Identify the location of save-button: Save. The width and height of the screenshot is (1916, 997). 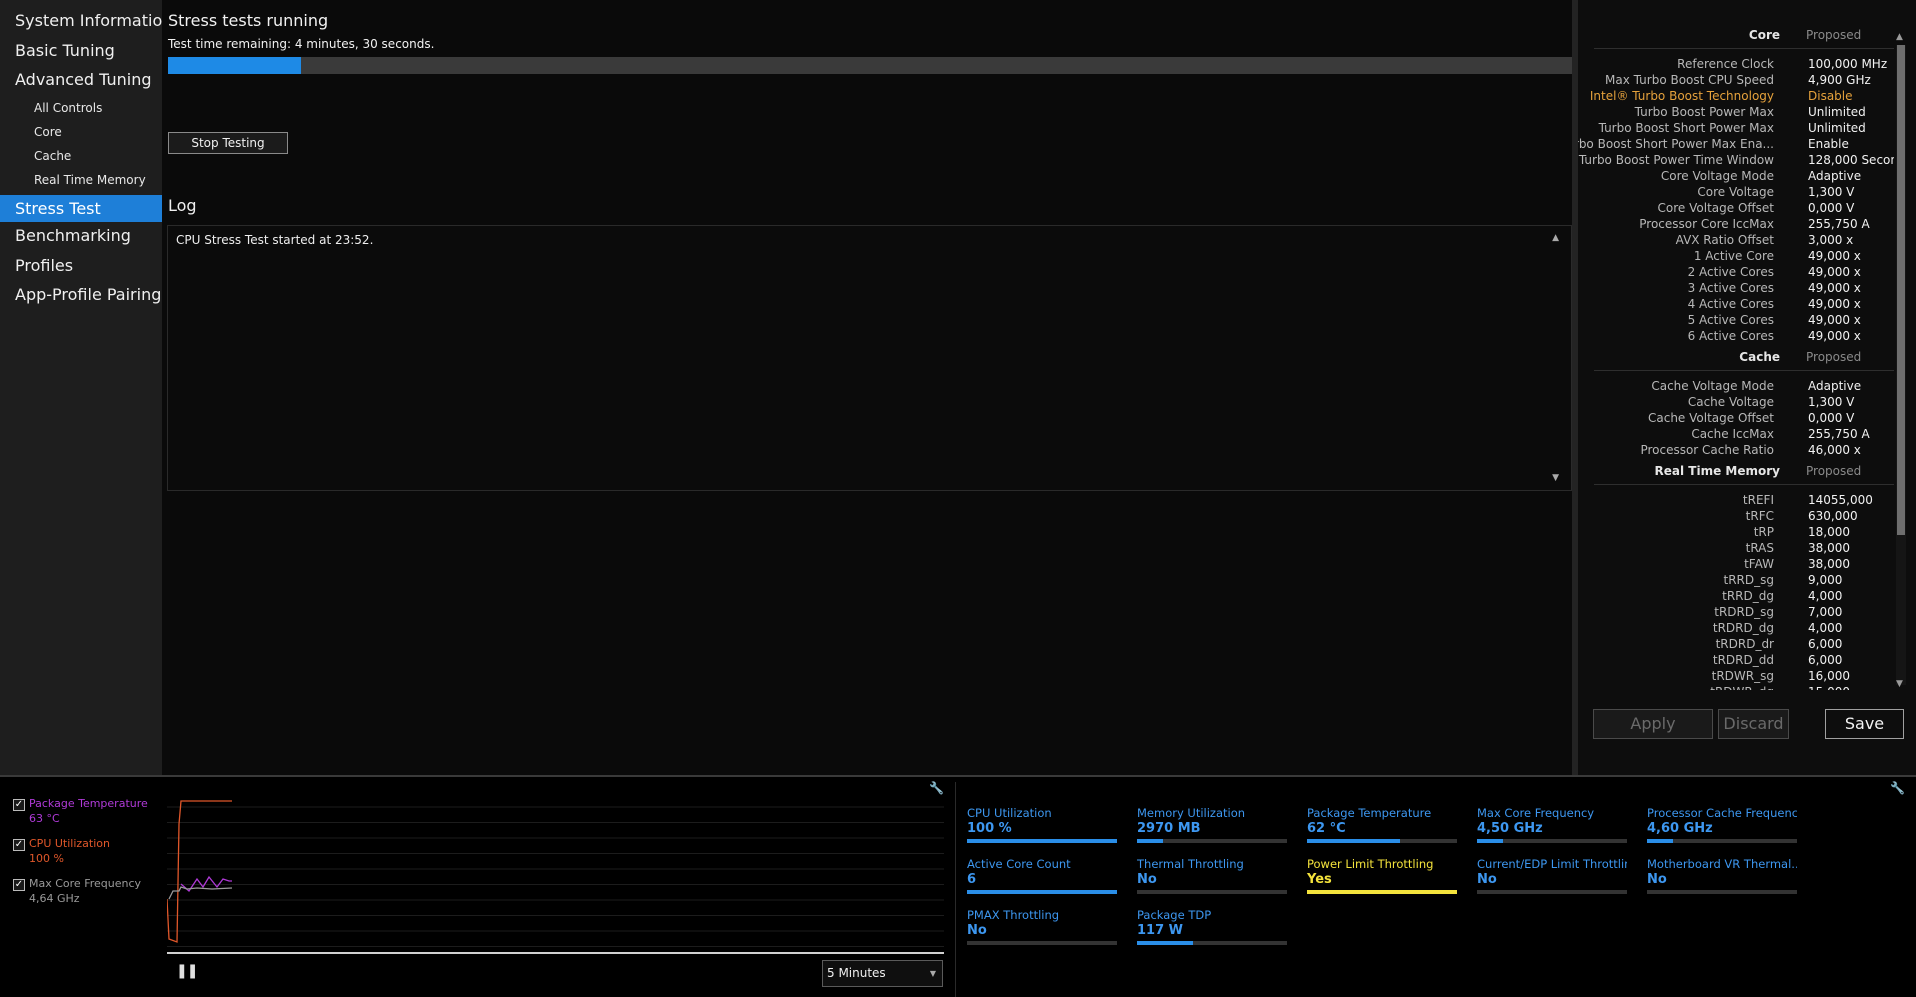
(1864, 724).